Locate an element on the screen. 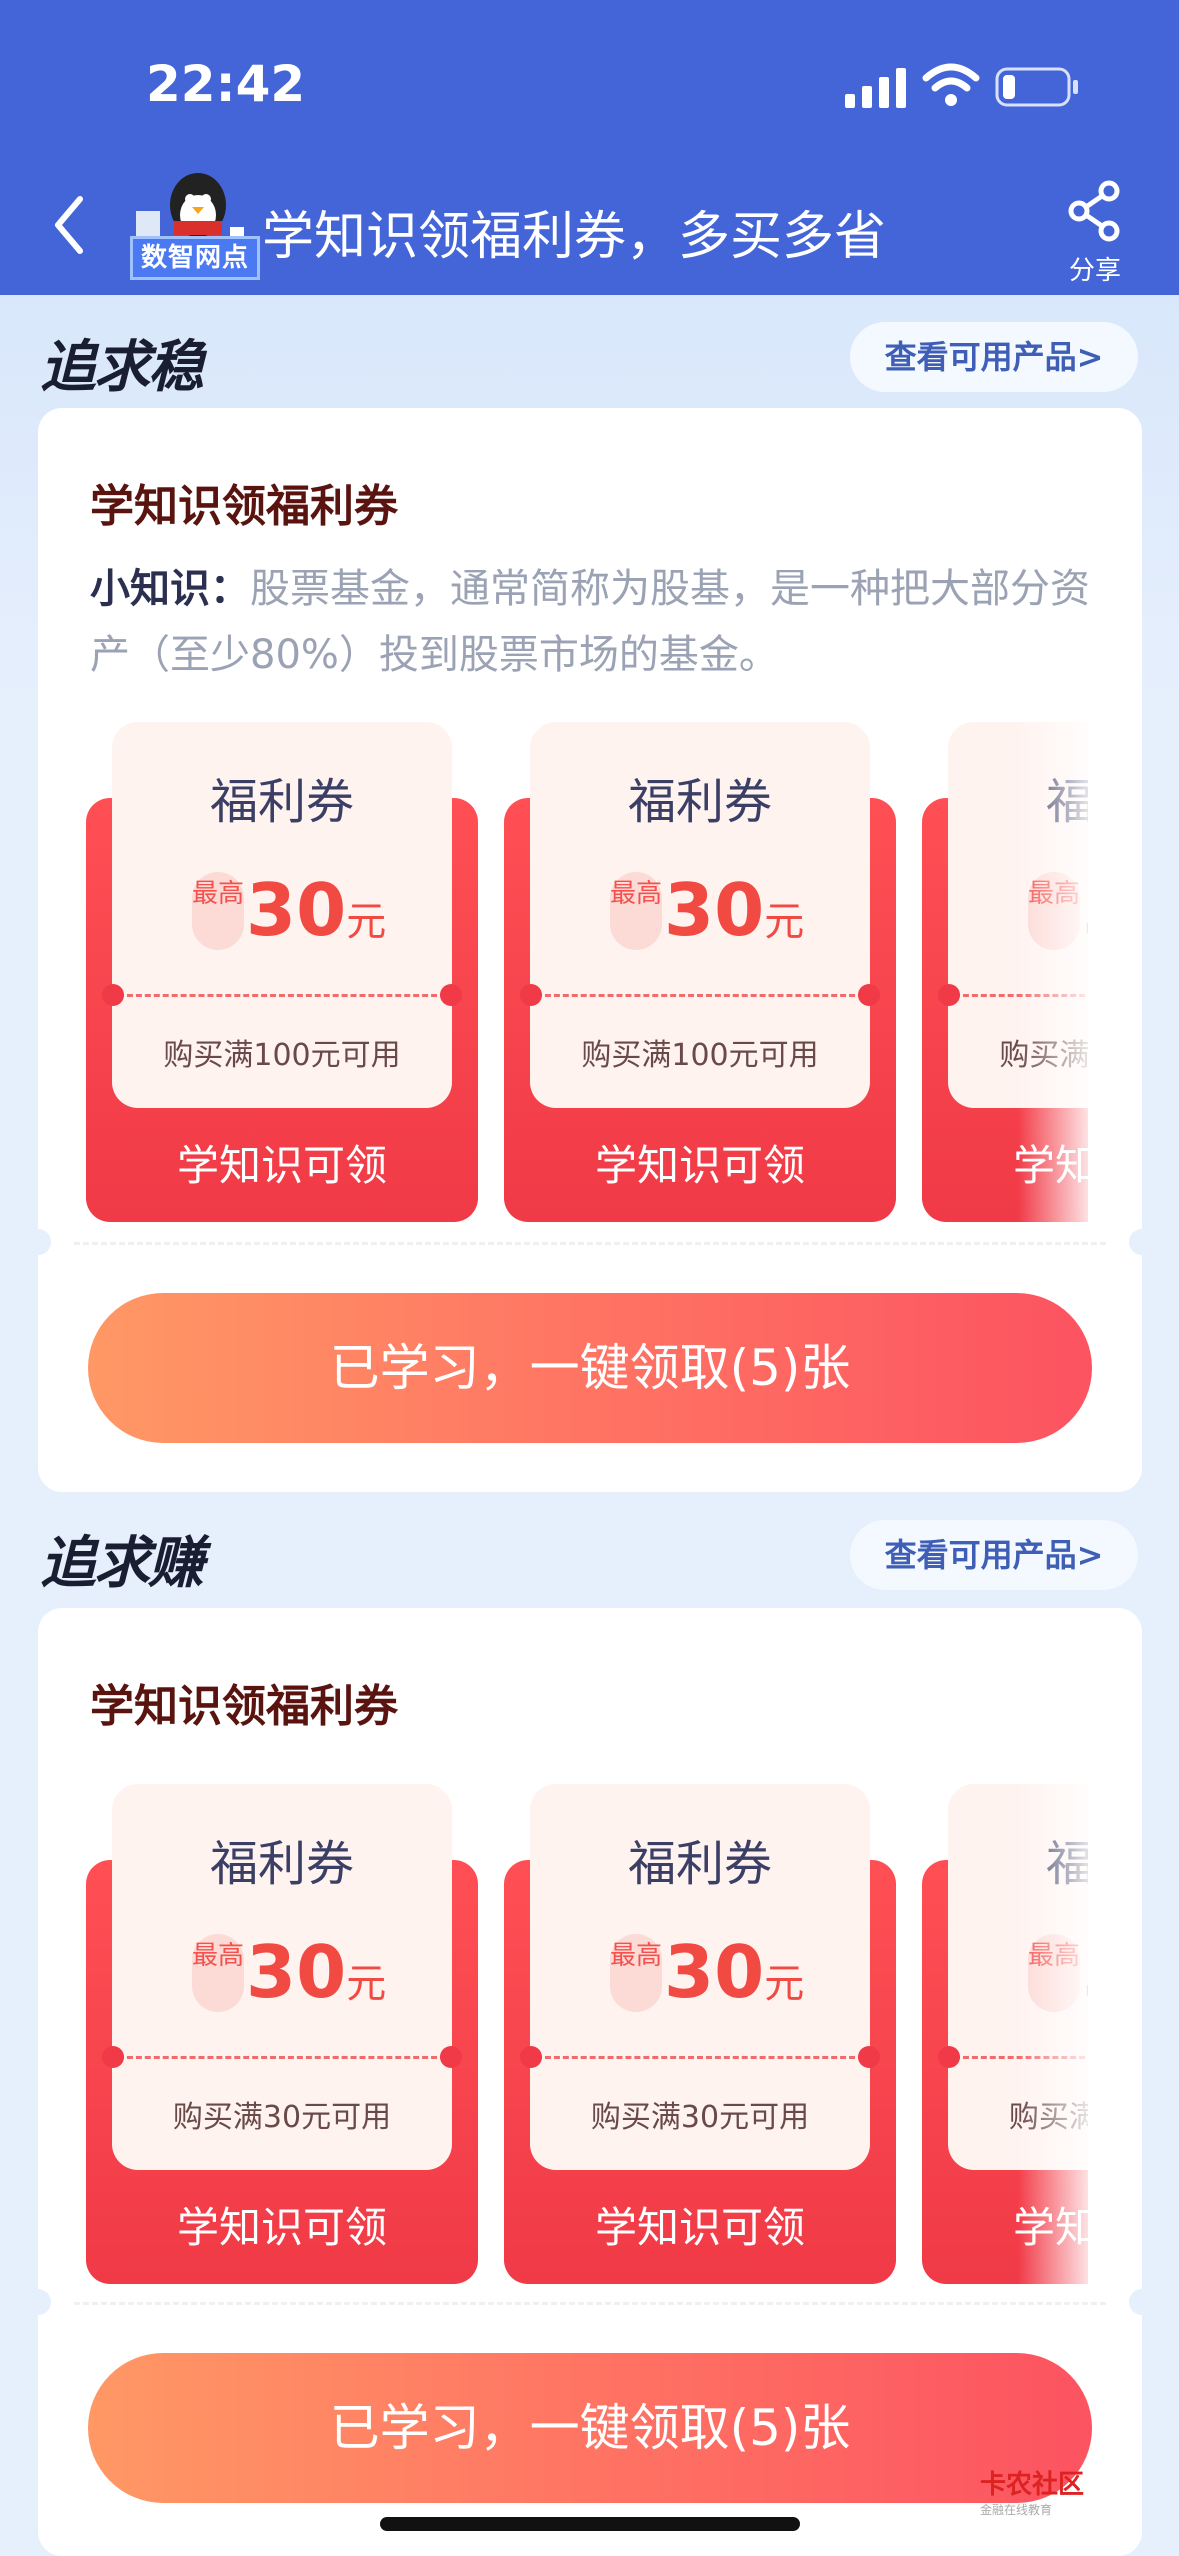 The height and width of the screenshot is (2556, 1179). wifi-icon is located at coordinates (951, 84).